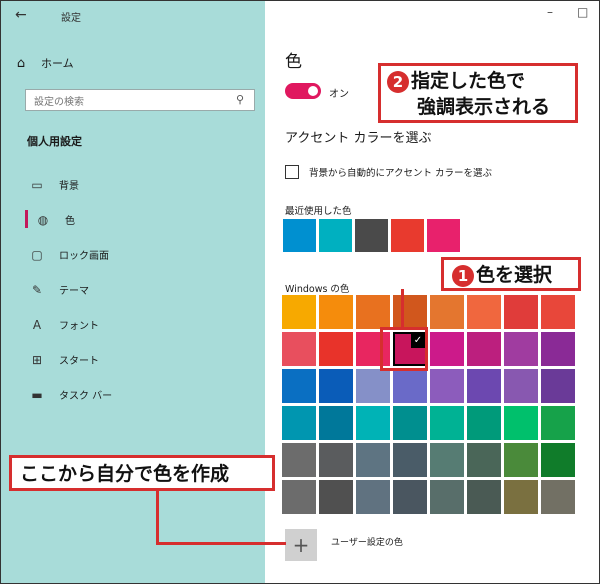 This screenshot has width=600, height=584. Describe the element at coordinates (79, 326) in the screenshot. I see `sidebar-item-label: フォント` at that location.